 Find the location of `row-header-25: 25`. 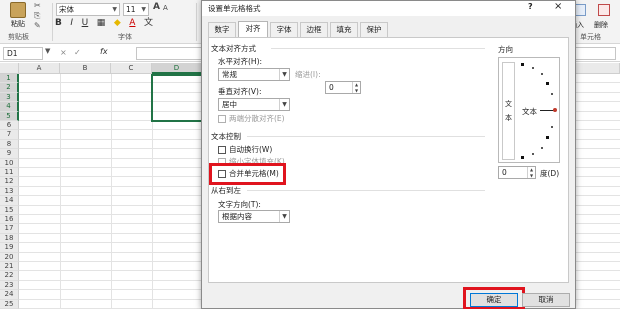

row-header-25: 25 is located at coordinates (9, 304).